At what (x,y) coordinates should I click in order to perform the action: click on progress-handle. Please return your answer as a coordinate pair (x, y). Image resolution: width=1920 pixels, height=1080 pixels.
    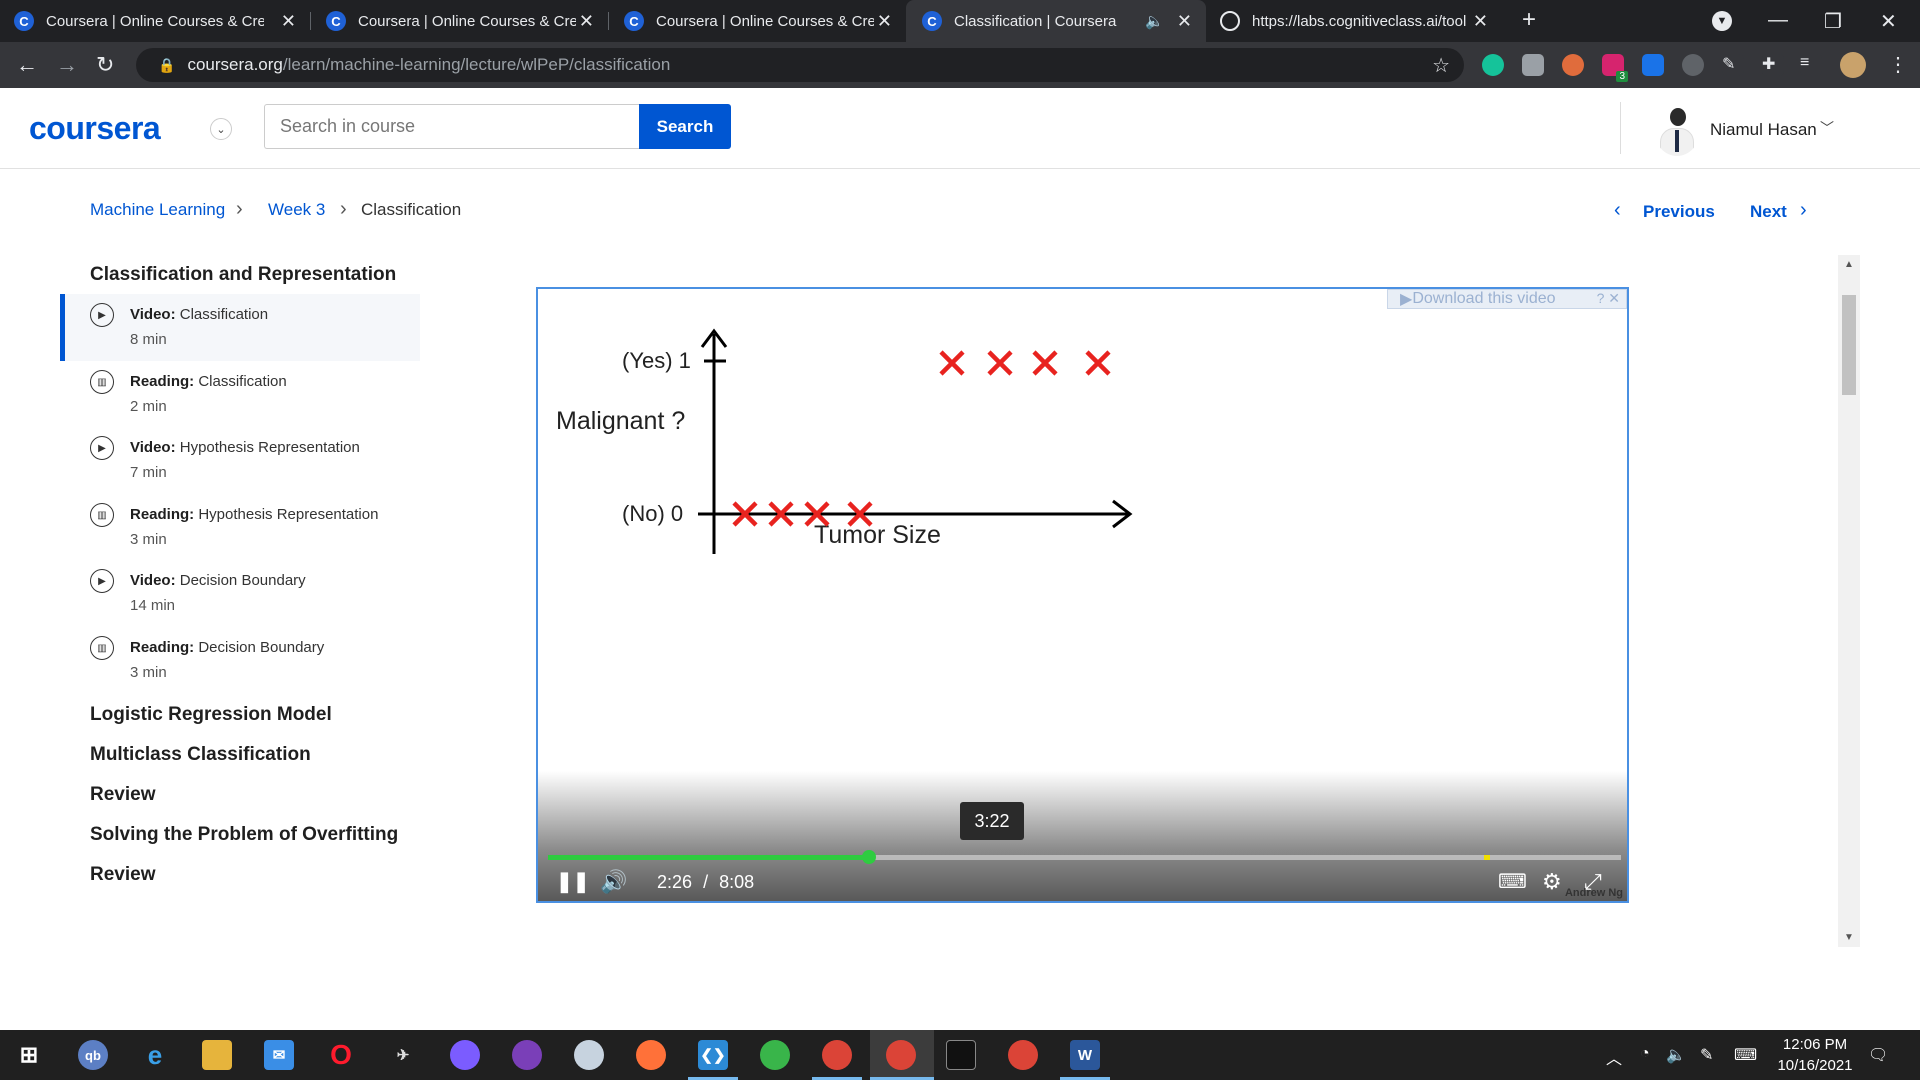
    Looking at the image, I should click on (868, 857).